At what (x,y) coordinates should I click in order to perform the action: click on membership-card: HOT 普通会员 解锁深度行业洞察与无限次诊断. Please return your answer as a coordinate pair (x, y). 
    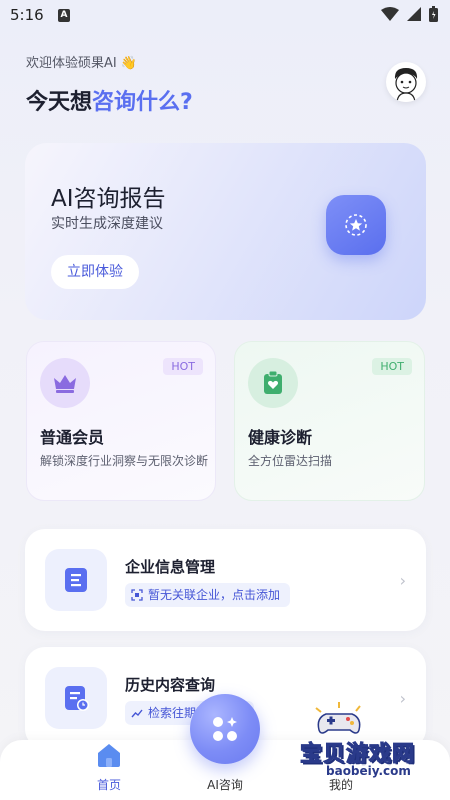
    Looking at the image, I should click on (121, 421).